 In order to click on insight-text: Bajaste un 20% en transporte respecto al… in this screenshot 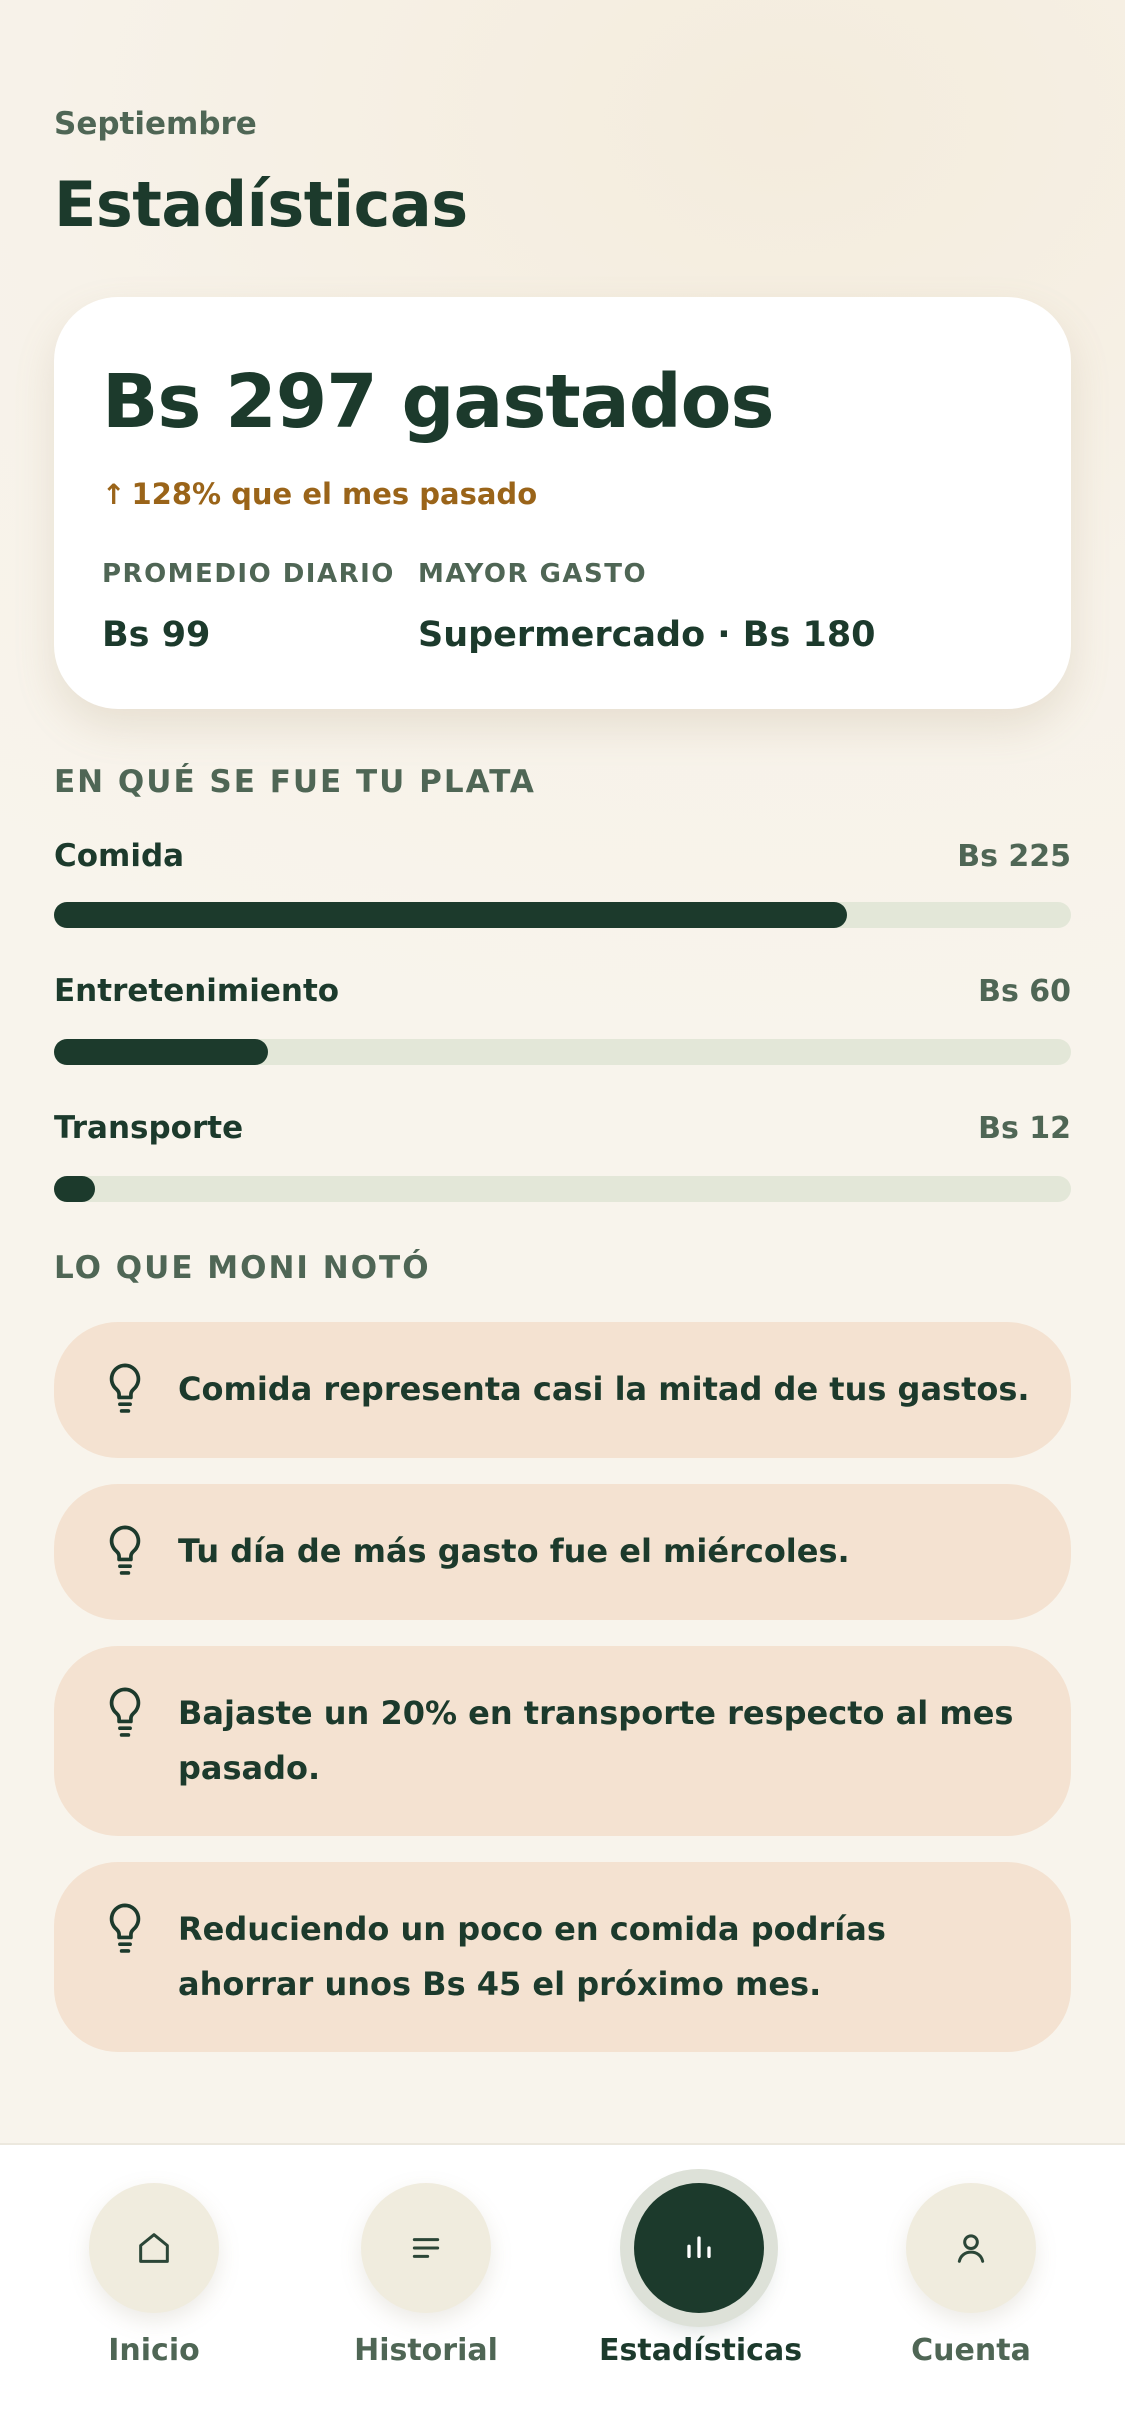, I will do `click(596, 1740)`.